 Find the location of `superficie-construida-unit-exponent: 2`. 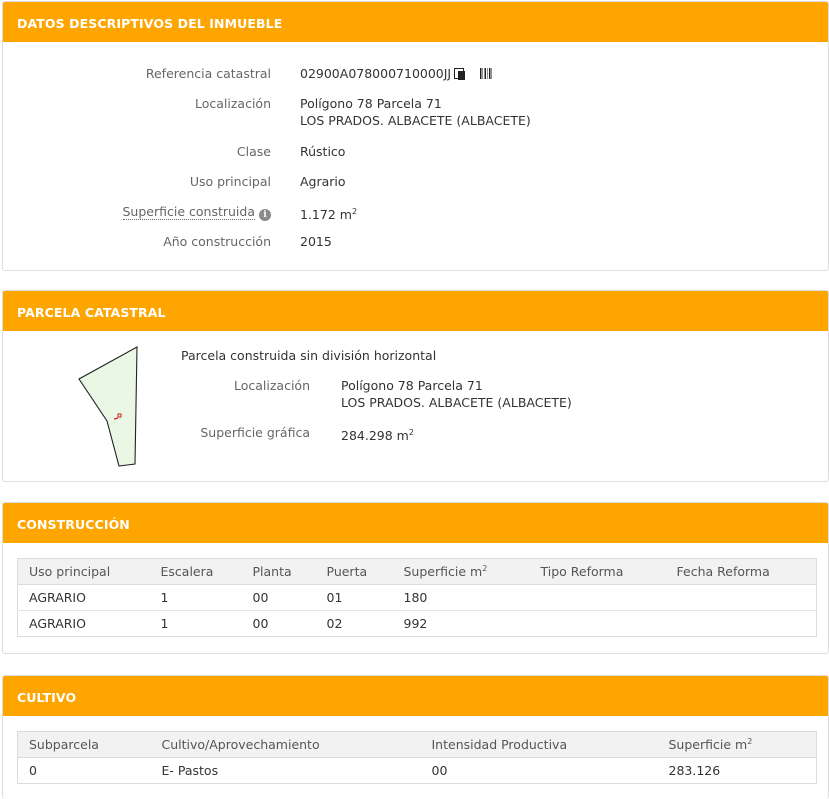

superficie-construida-unit-exponent: 2 is located at coordinates (354, 211).